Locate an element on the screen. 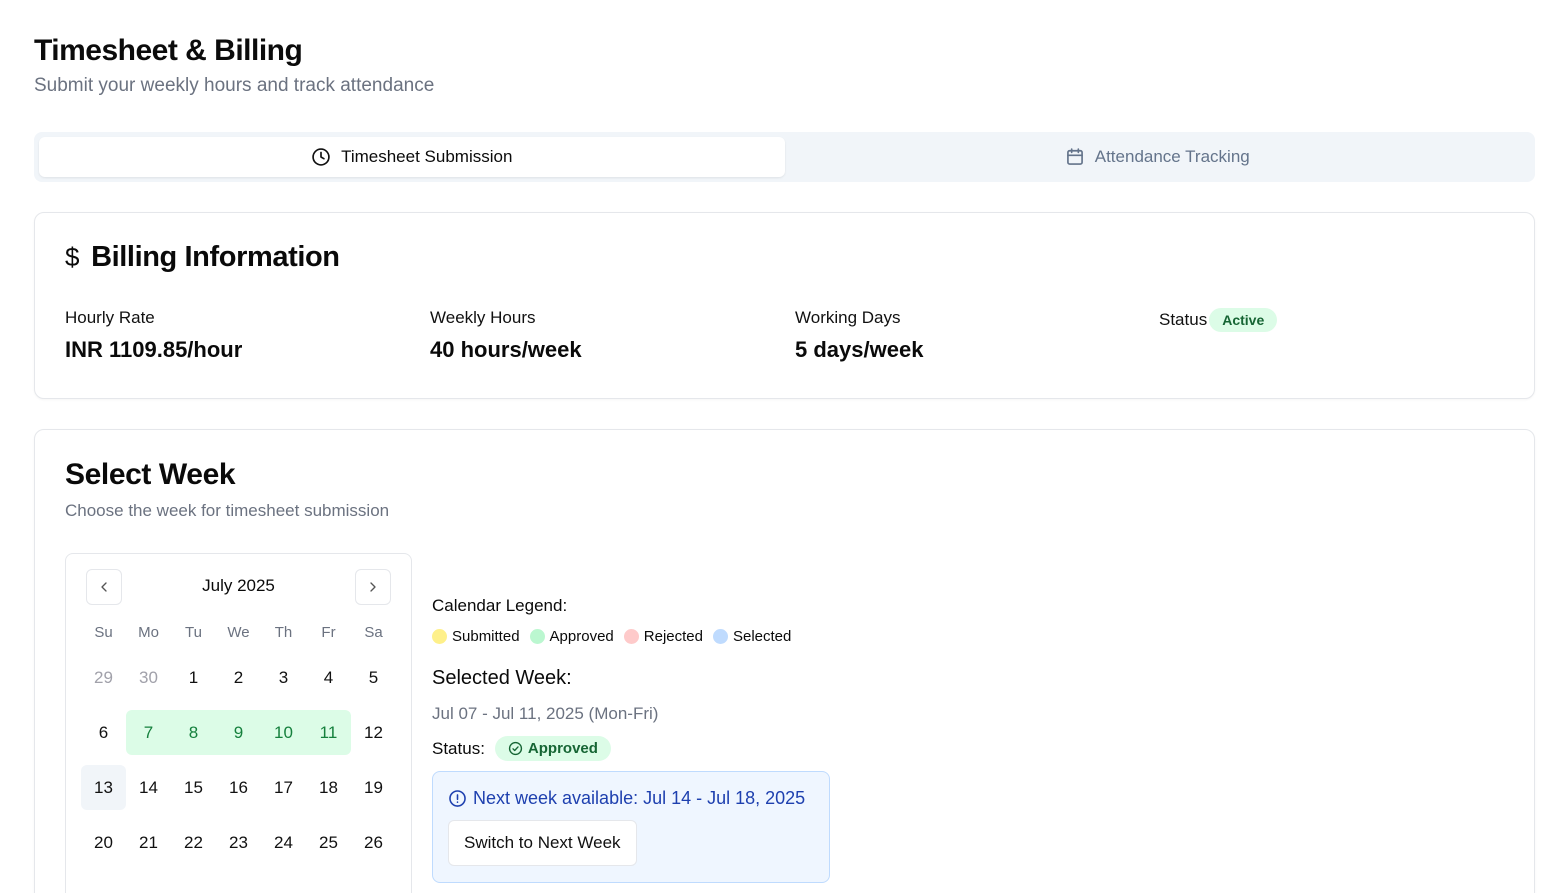  status-badge: Active is located at coordinates (1243, 320).